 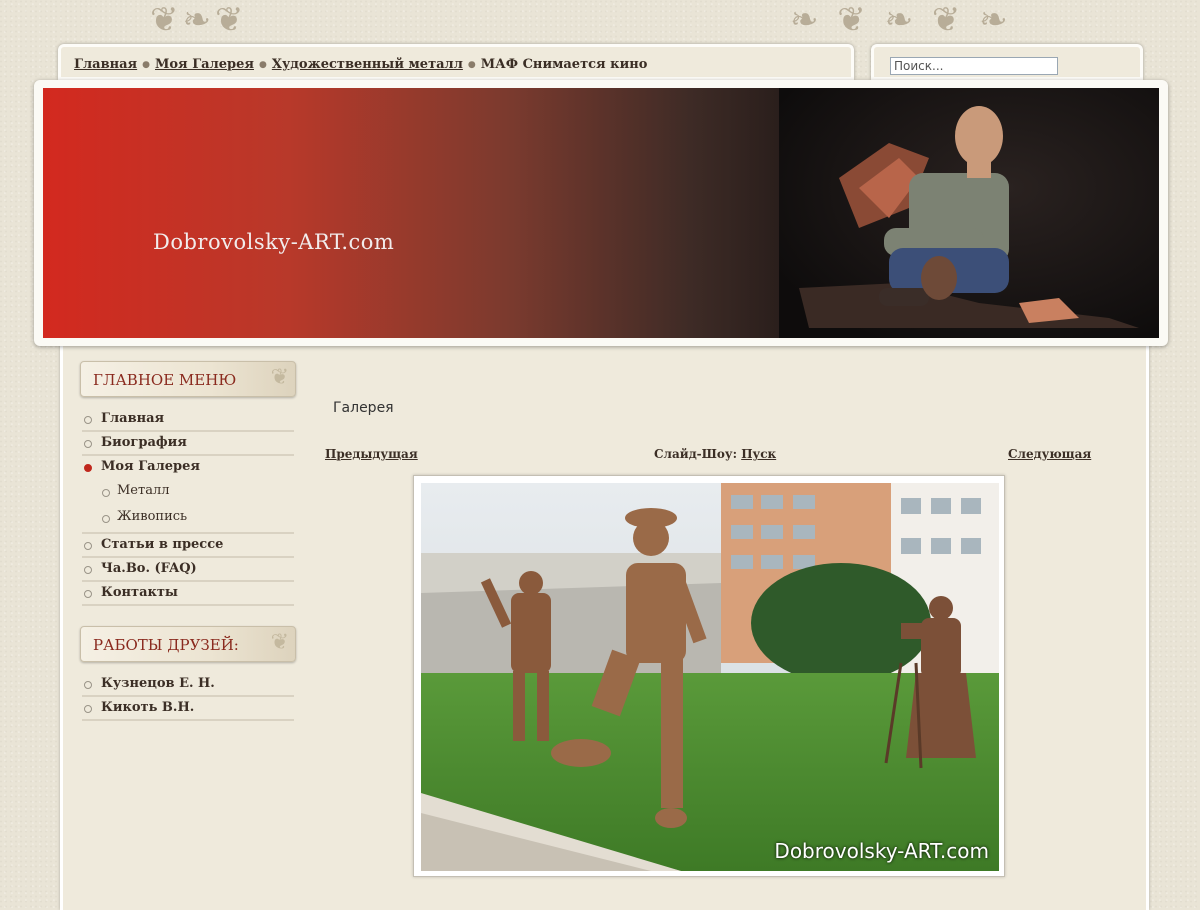 I want to click on menu-item-label: Живопись, so click(x=152, y=516).